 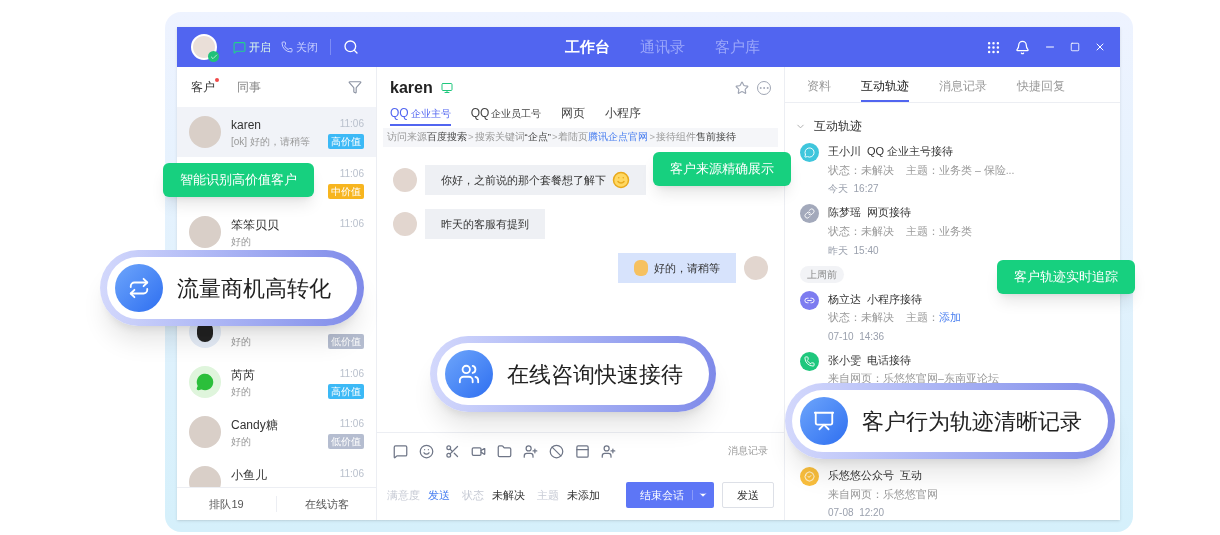 I want to click on feature-tooltip: 智能识别高价值客户, so click(x=238, y=180).